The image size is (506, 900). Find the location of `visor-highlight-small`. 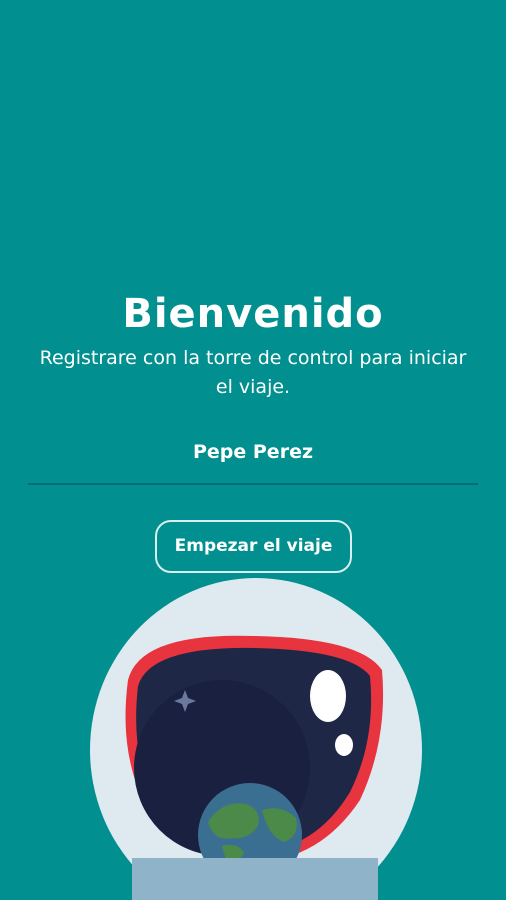

visor-highlight-small is located at coordinates (344, 745).